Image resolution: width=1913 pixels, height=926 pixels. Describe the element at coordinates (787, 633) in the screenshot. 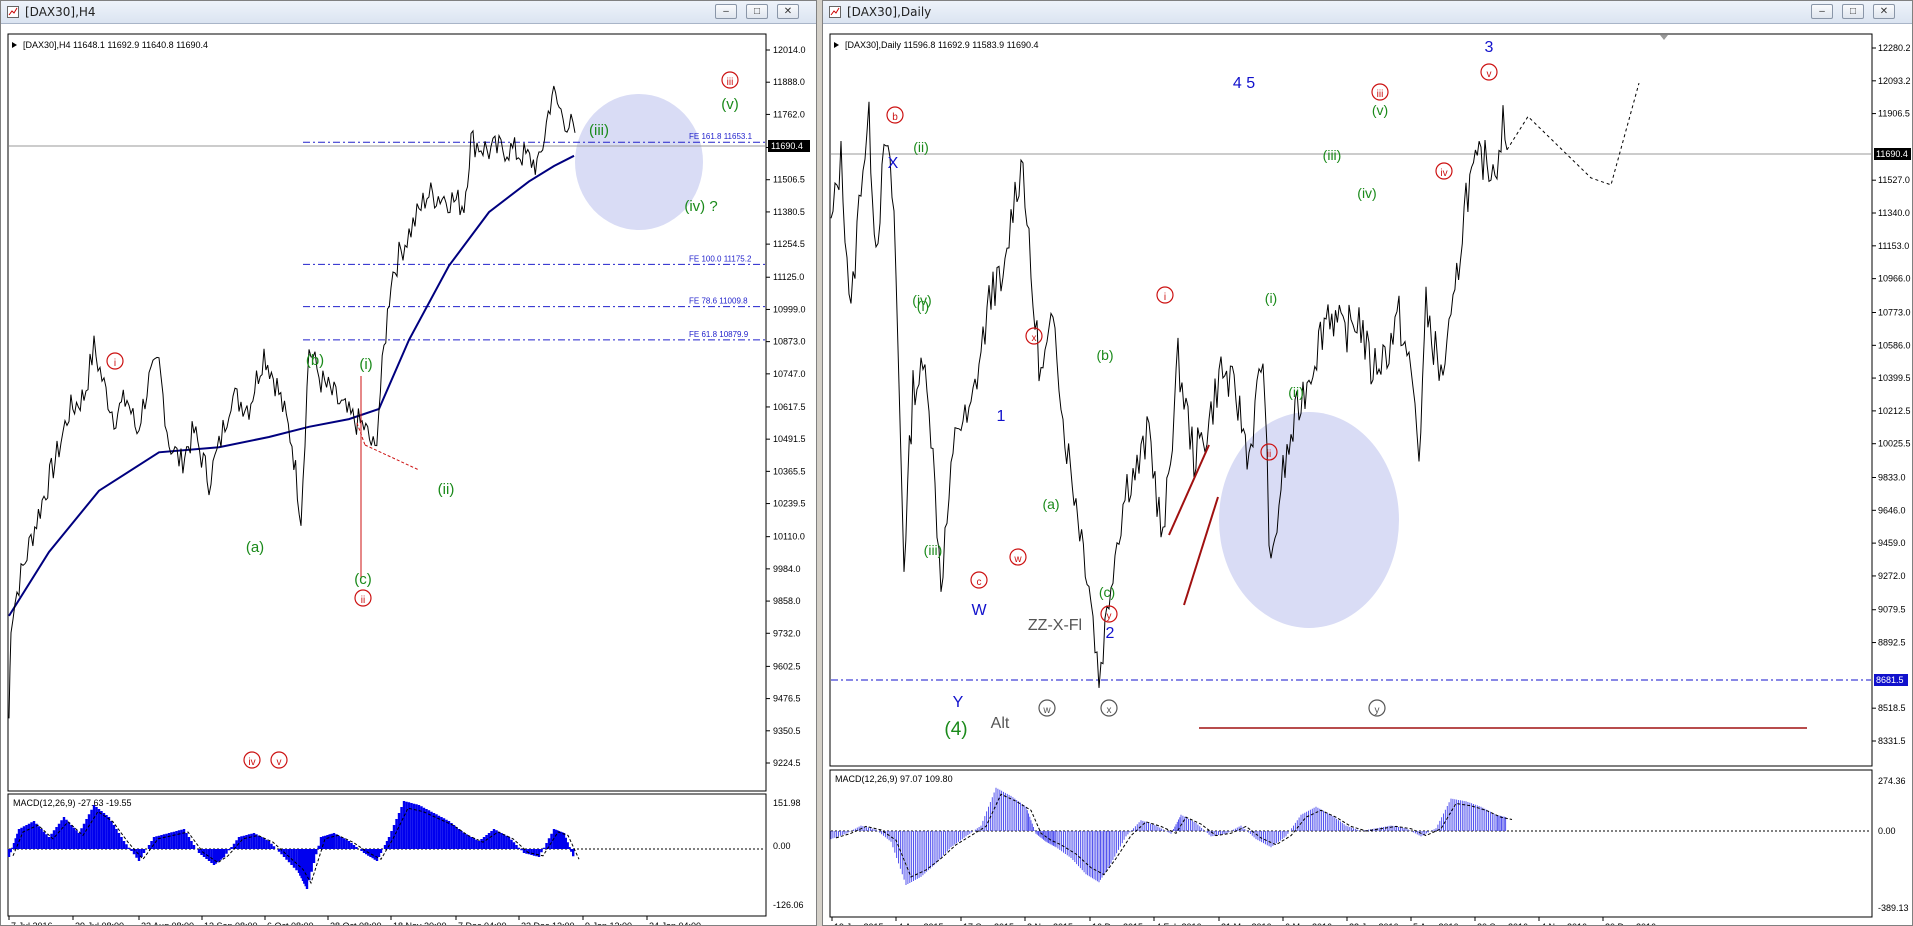

I see `h4-y-tick-label: 9732.0` at that location.